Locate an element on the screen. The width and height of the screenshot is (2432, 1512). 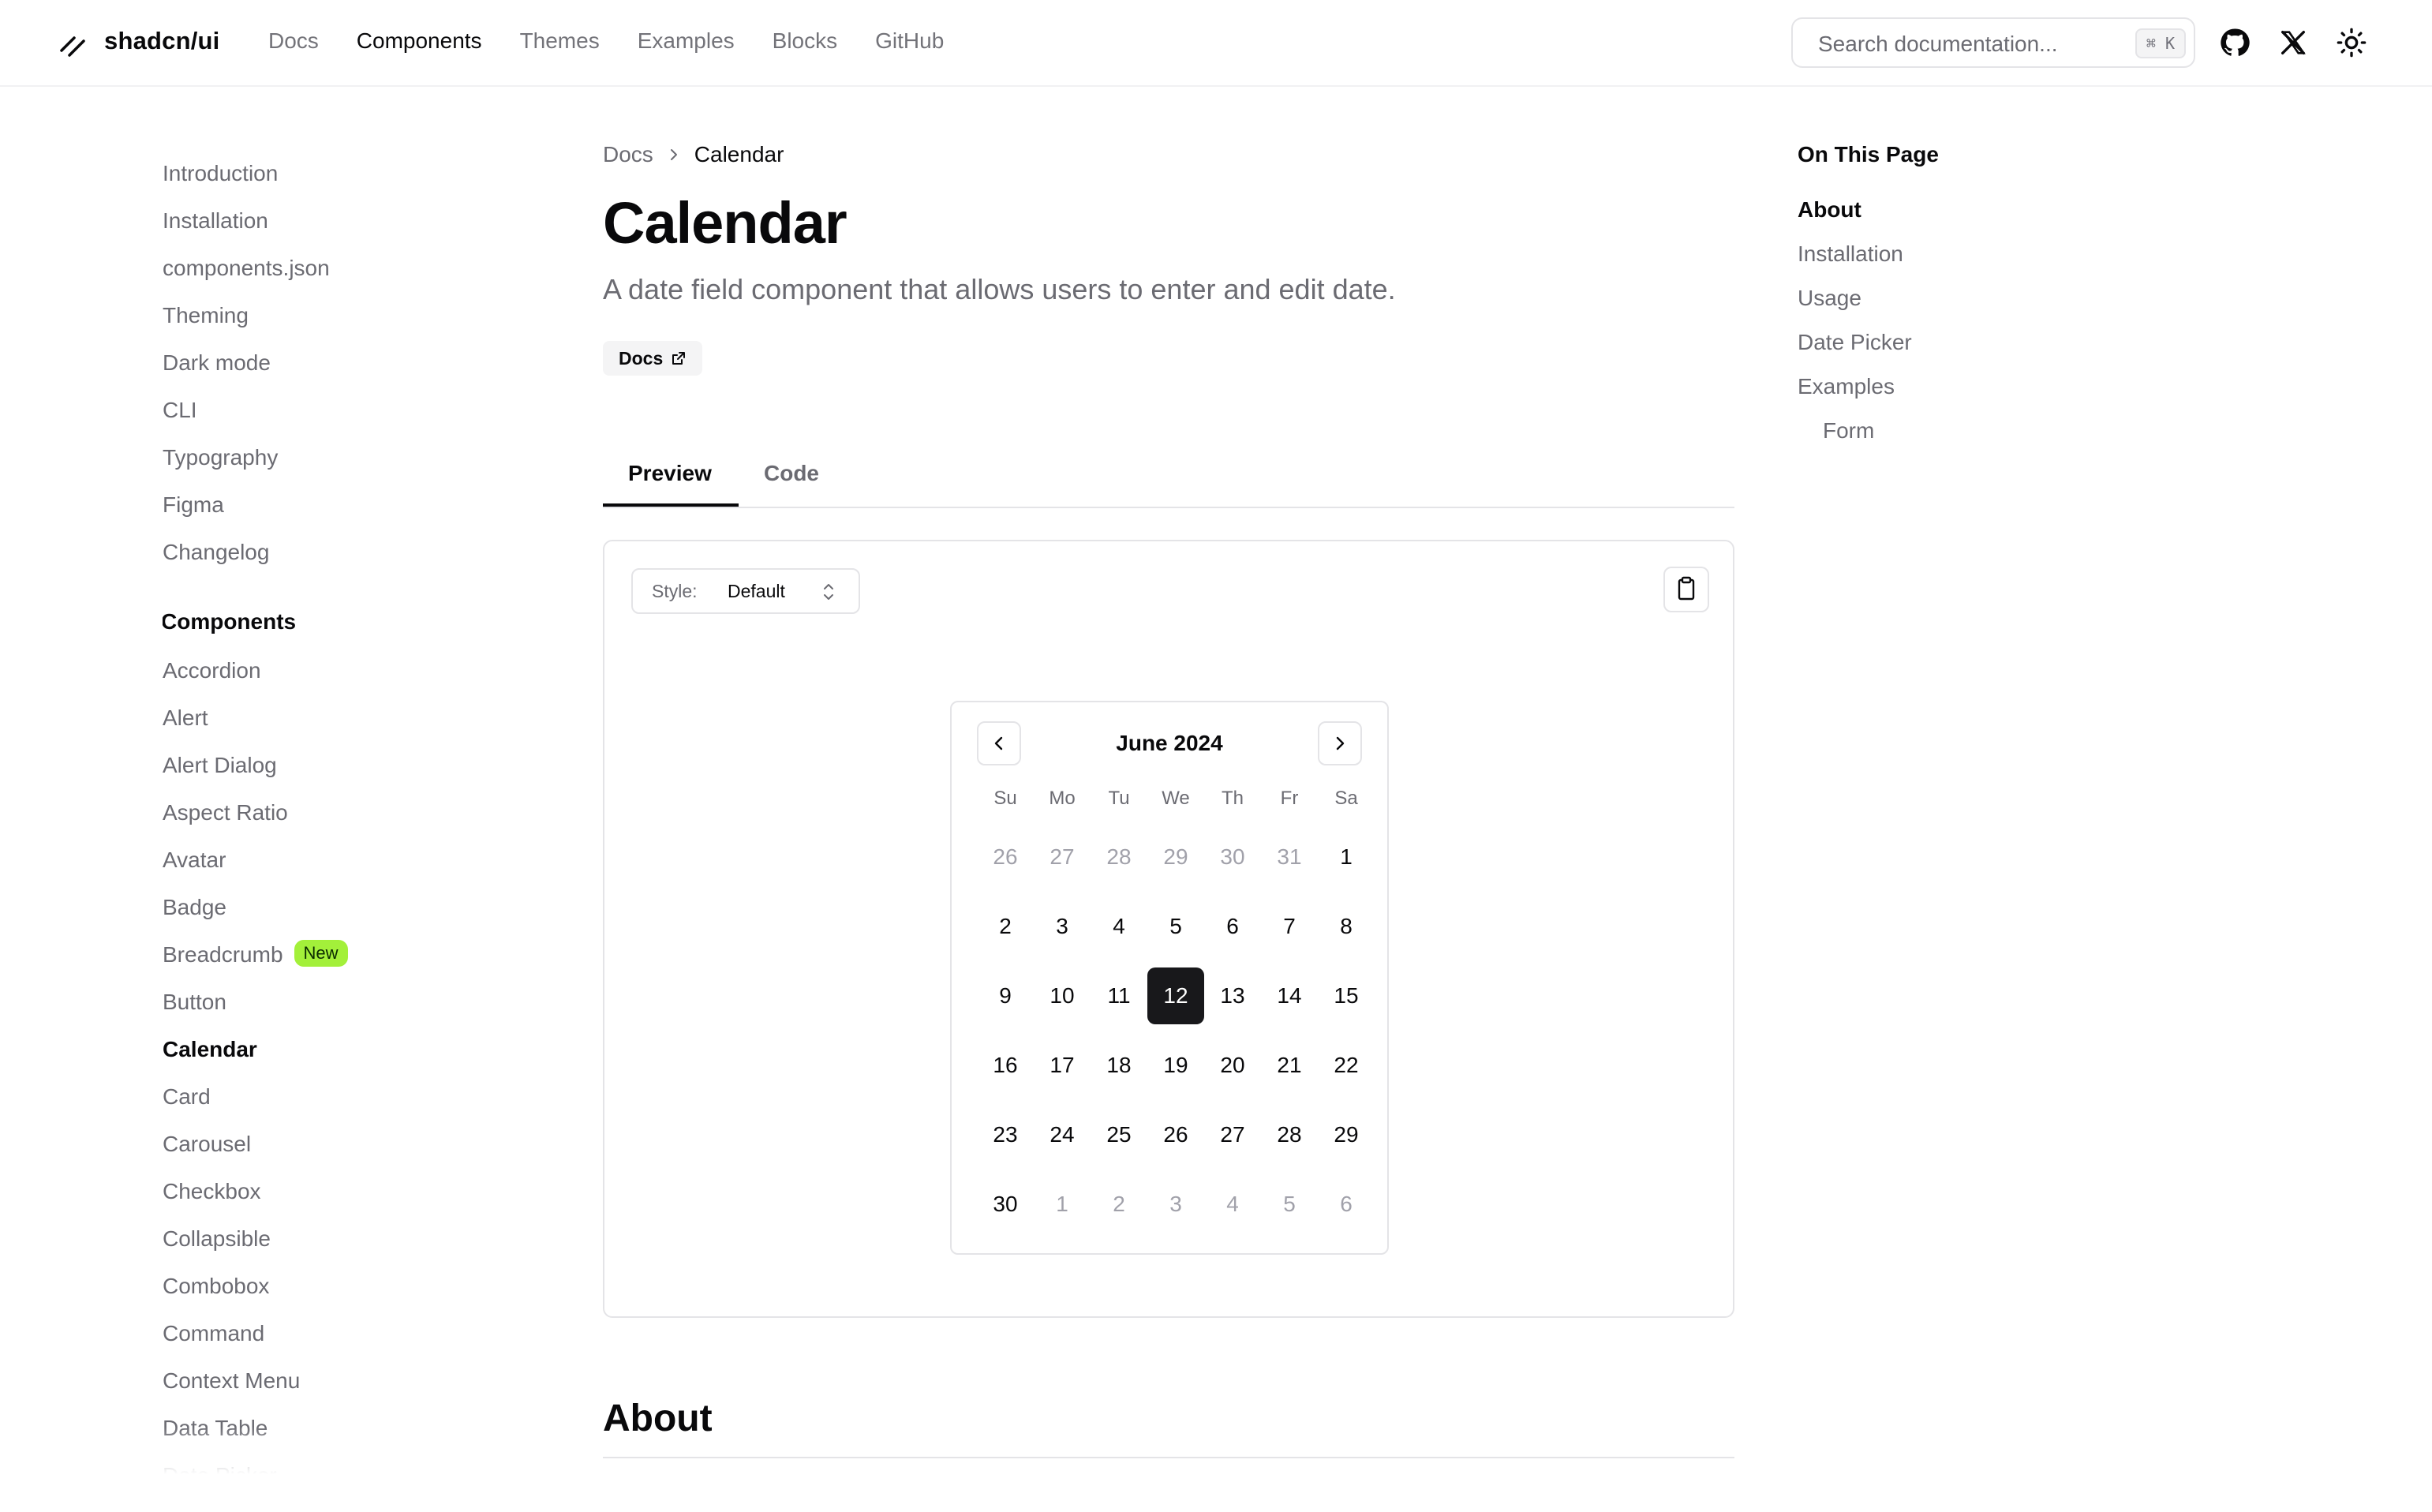
sidebar-item-combobox: Combobox is located at coordinates (329, 1291).